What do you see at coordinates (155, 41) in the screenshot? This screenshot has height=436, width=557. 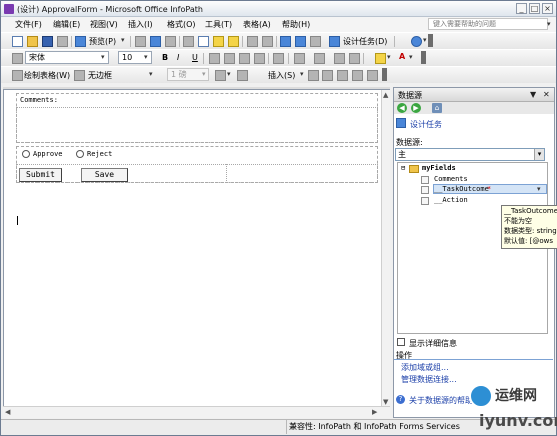 I see `spelling-icon` at bounding box center [155, 41].